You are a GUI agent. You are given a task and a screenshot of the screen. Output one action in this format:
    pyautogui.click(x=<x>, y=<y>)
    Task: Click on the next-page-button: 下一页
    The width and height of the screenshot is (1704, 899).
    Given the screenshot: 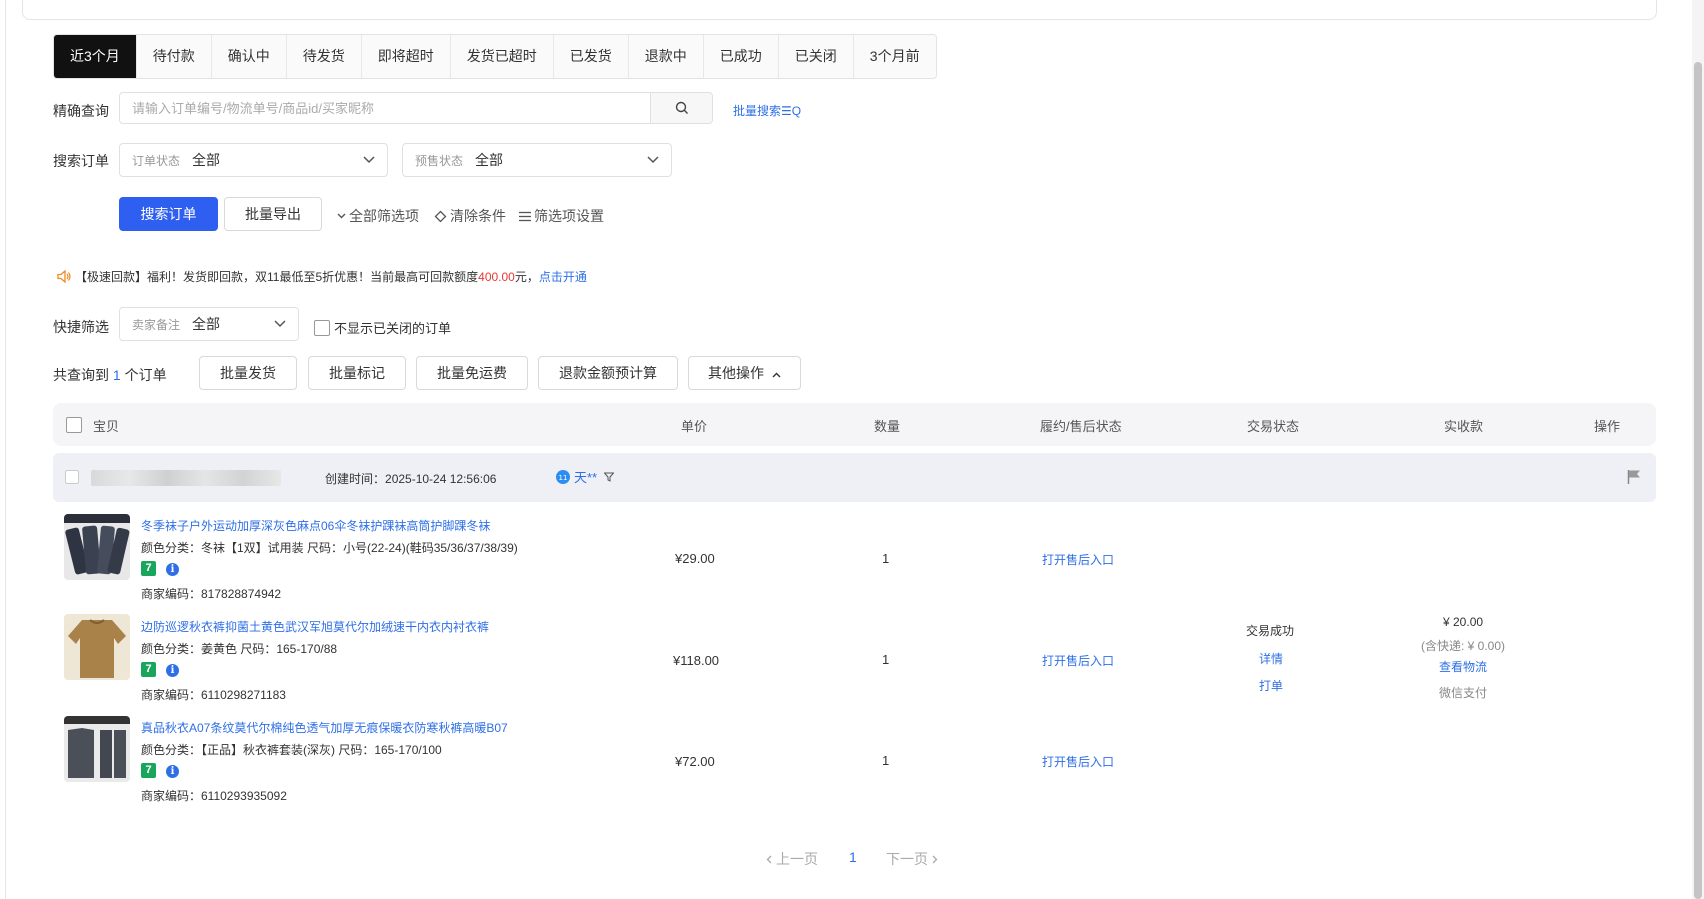 What is the action you would take?
    pyautogui.click(x=912, y=859)
    